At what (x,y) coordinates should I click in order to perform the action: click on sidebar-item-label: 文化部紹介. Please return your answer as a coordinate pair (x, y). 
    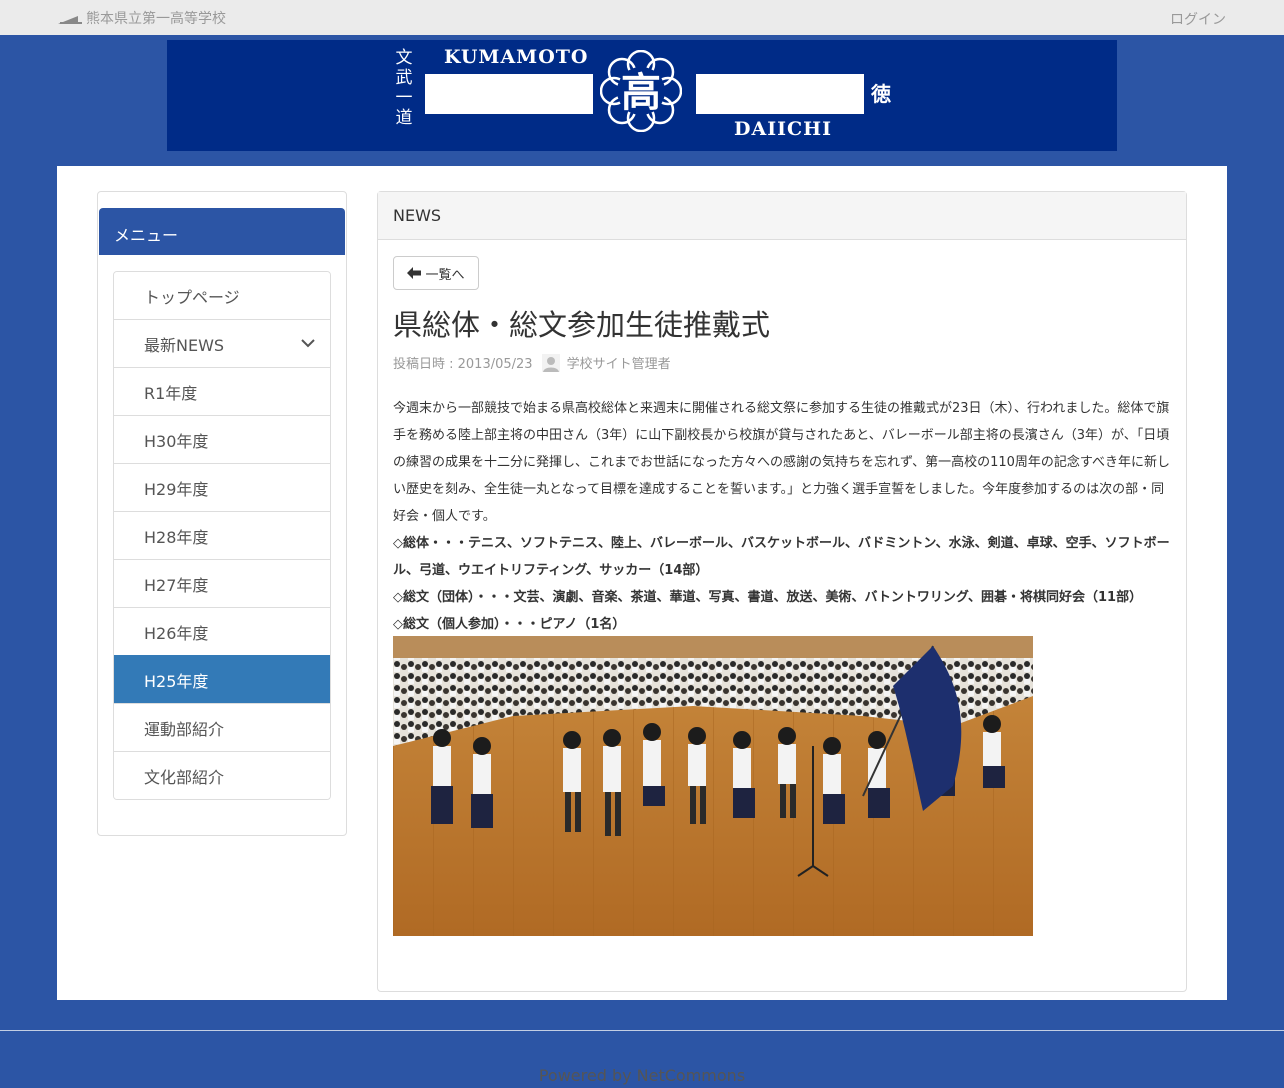
    Looking at the image, I should click on (184, 777).